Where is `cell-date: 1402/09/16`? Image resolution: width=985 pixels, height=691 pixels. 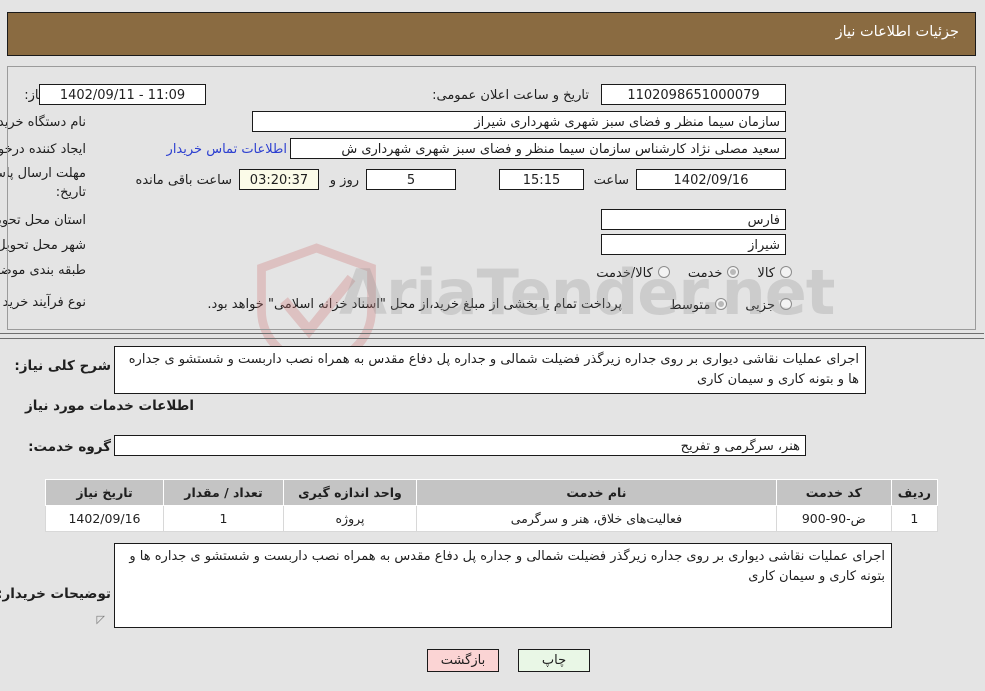
cell-date: 1402/09/16 is located at coordinates (105, 518).